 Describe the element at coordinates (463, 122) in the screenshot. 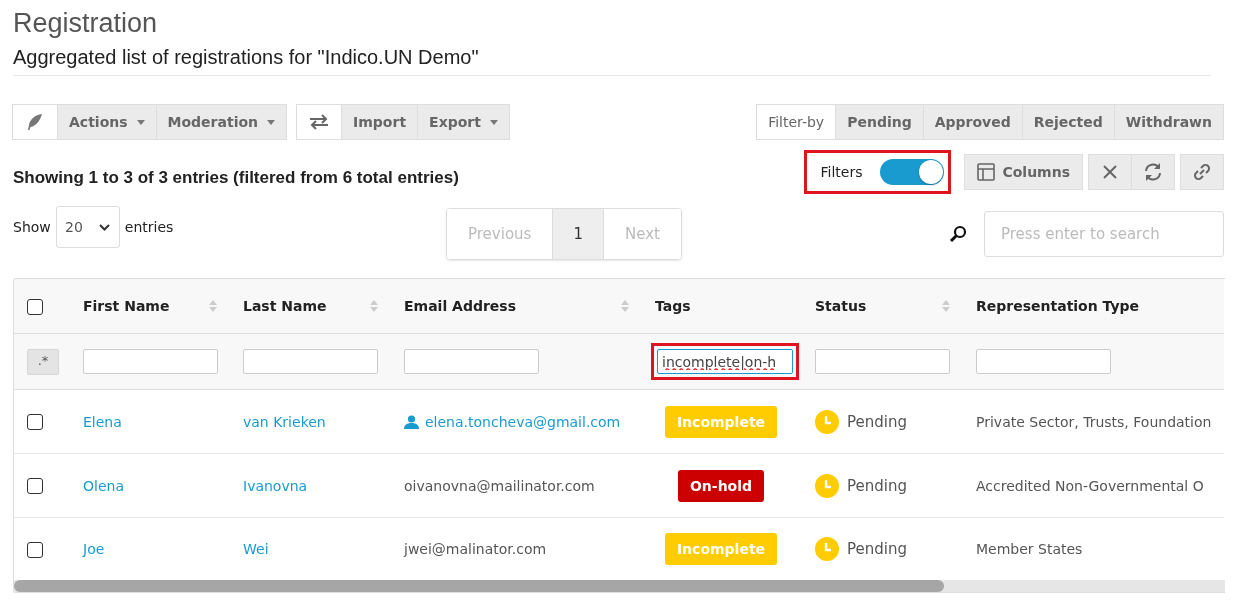

I see `toolbar-button: Export` at that location.